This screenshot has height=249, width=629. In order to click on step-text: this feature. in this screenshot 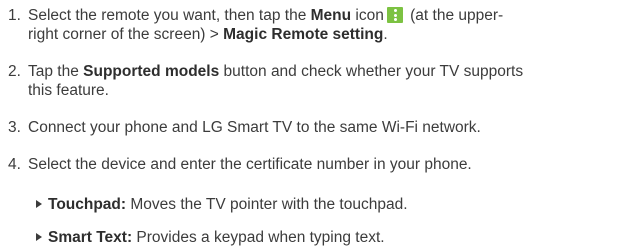, I will do `click(68, 90)`.